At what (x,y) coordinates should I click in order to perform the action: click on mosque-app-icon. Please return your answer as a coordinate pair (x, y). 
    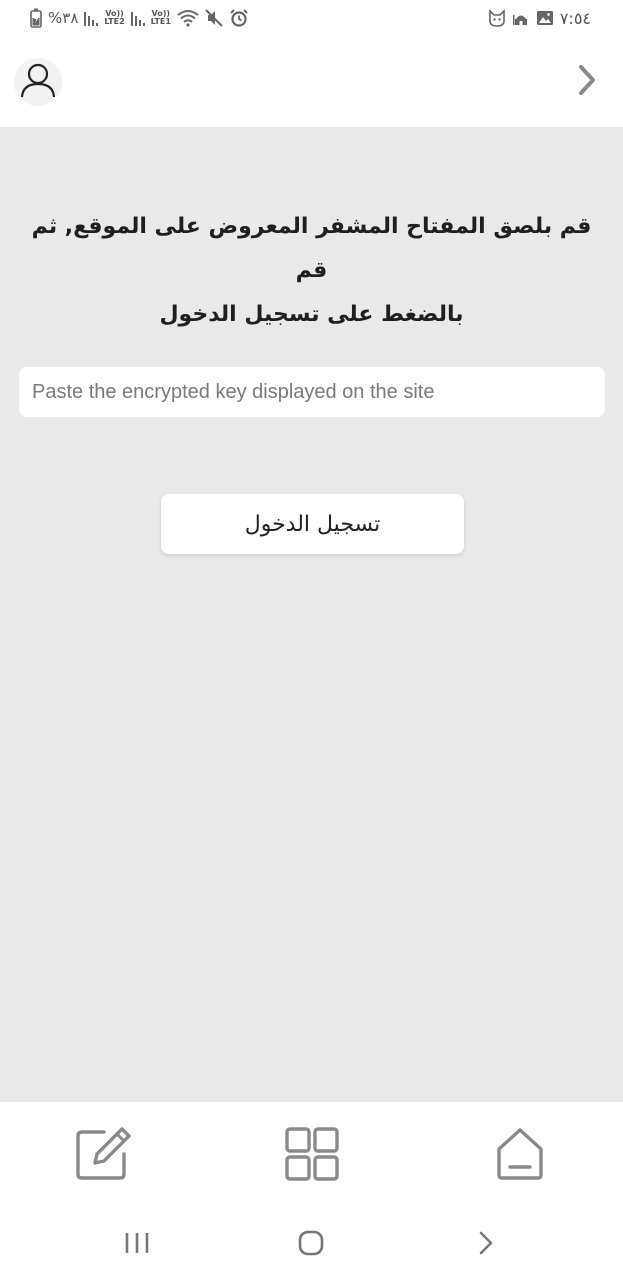
    Looking at the image, I should click on (521, 18).